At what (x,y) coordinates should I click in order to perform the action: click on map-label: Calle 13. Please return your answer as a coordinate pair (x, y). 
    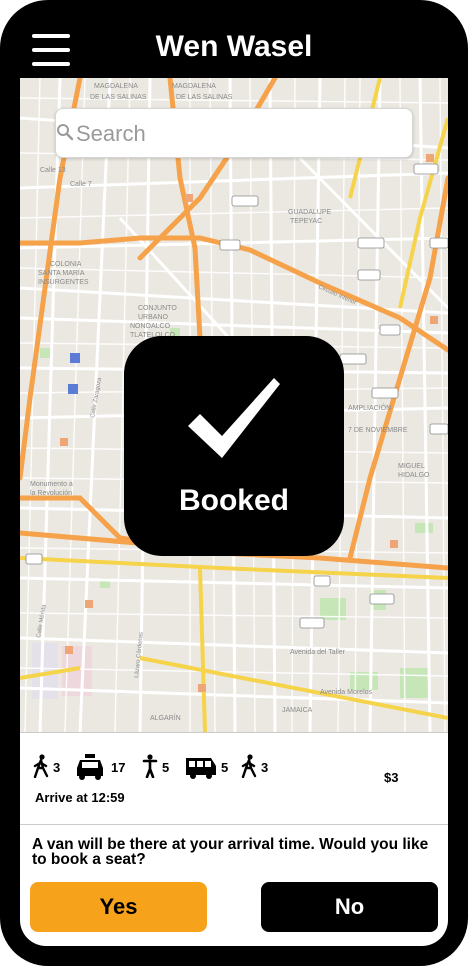
    Looking at the image, I should click on (53, 170).